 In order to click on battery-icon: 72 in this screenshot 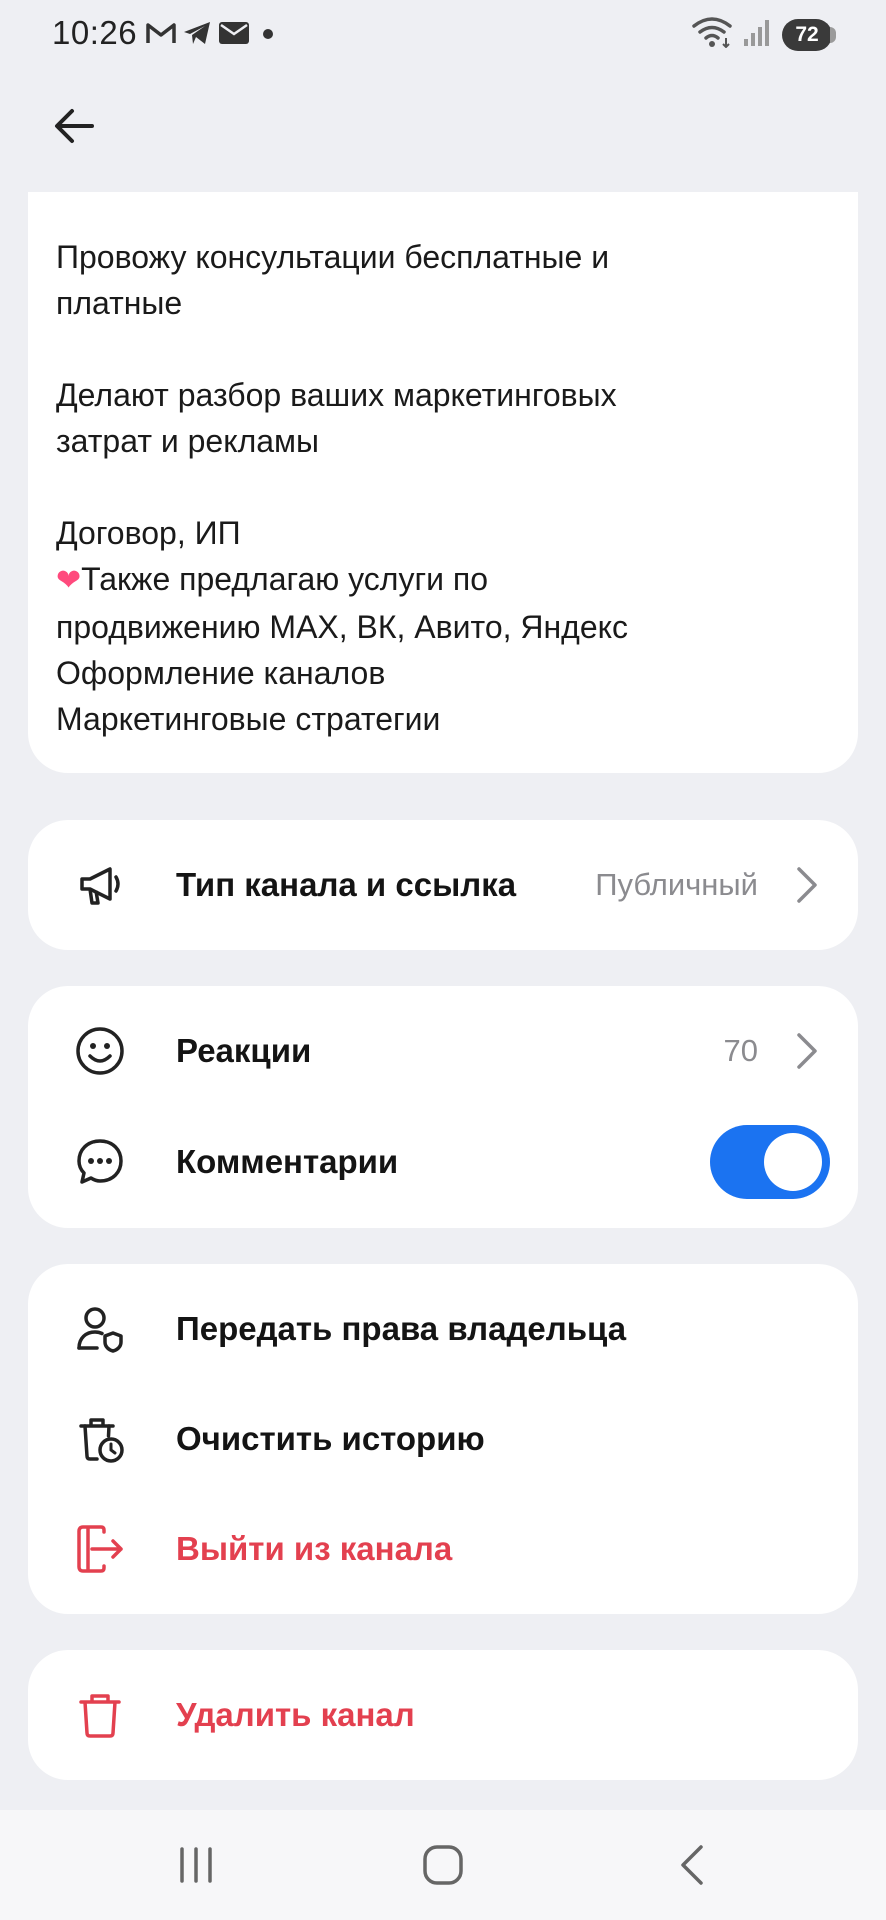, I will do `click(809, 34)`.